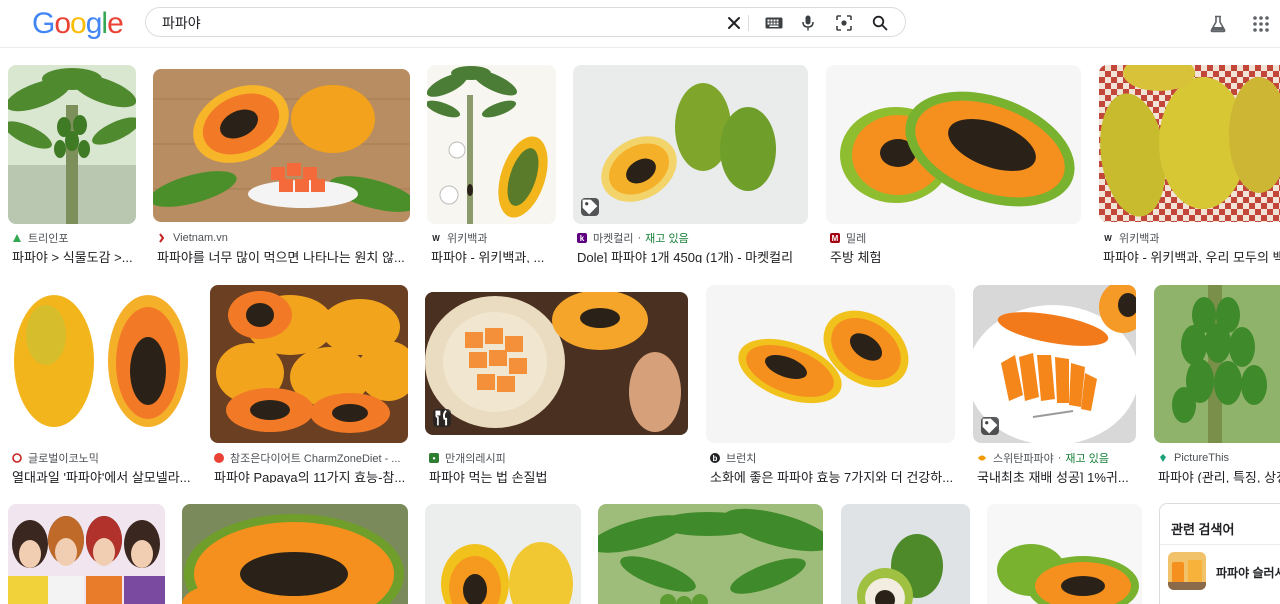  I want to click on keyboard-icon, so click(774, 23).